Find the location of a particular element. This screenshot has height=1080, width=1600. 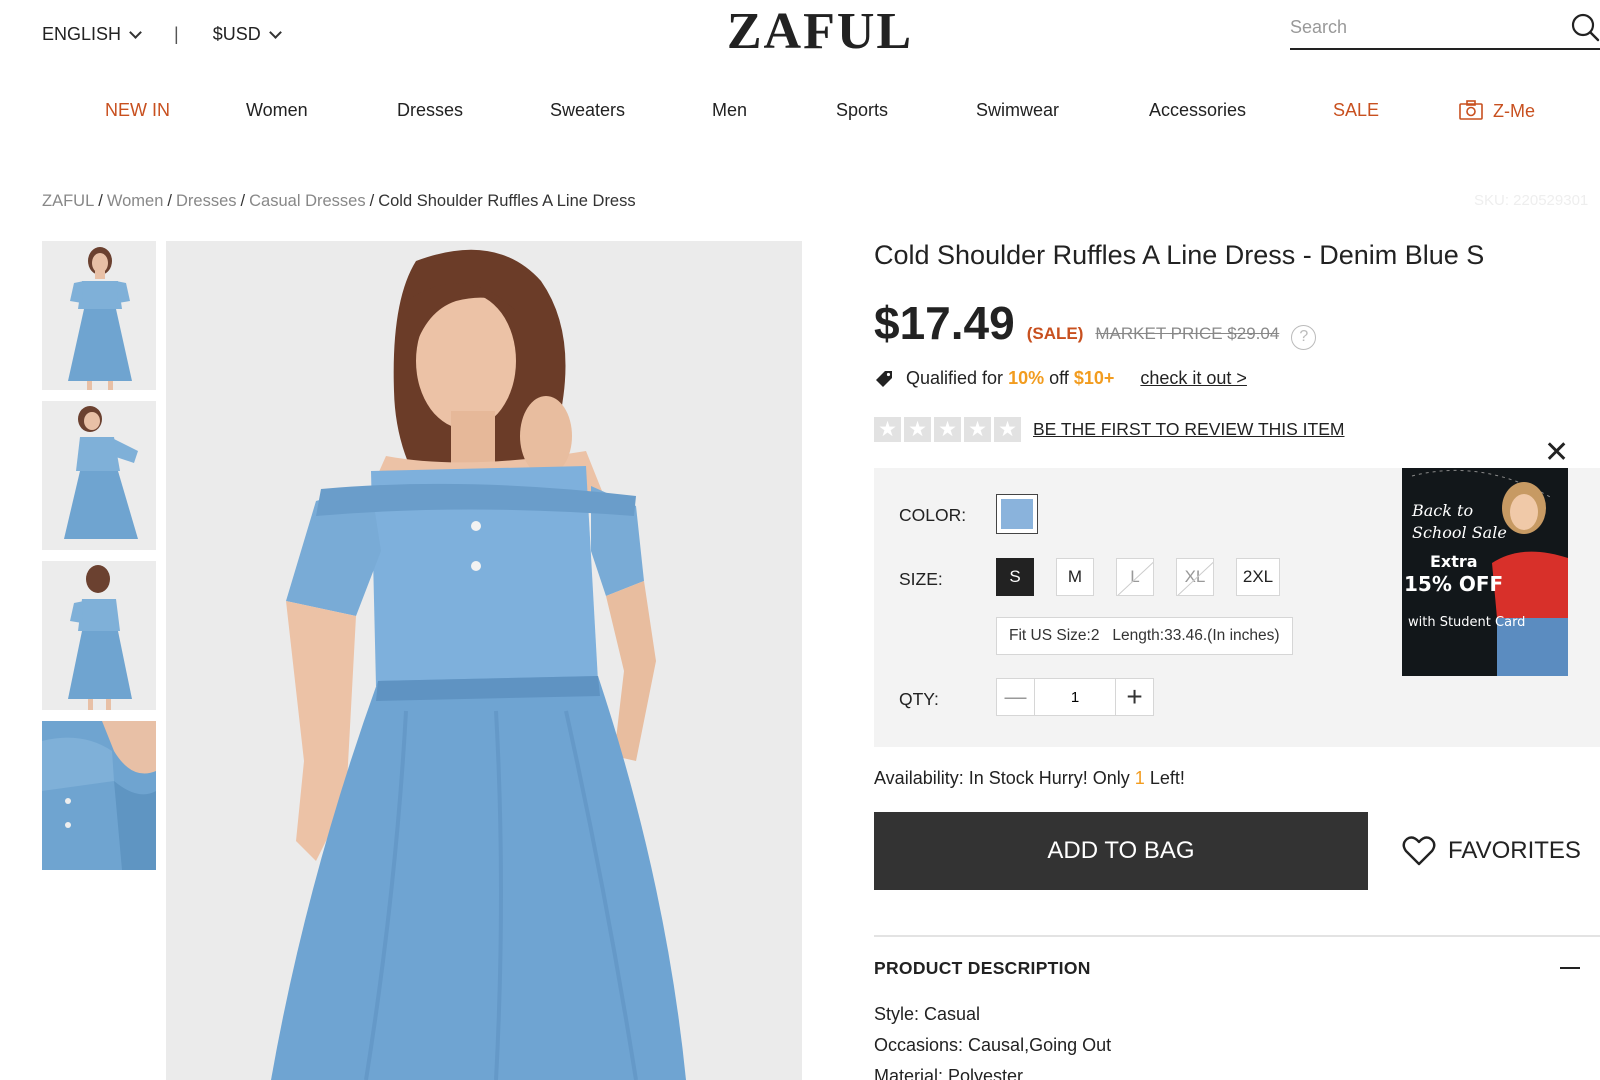

nav-item-men: Men is located at coordinates (729, 110).